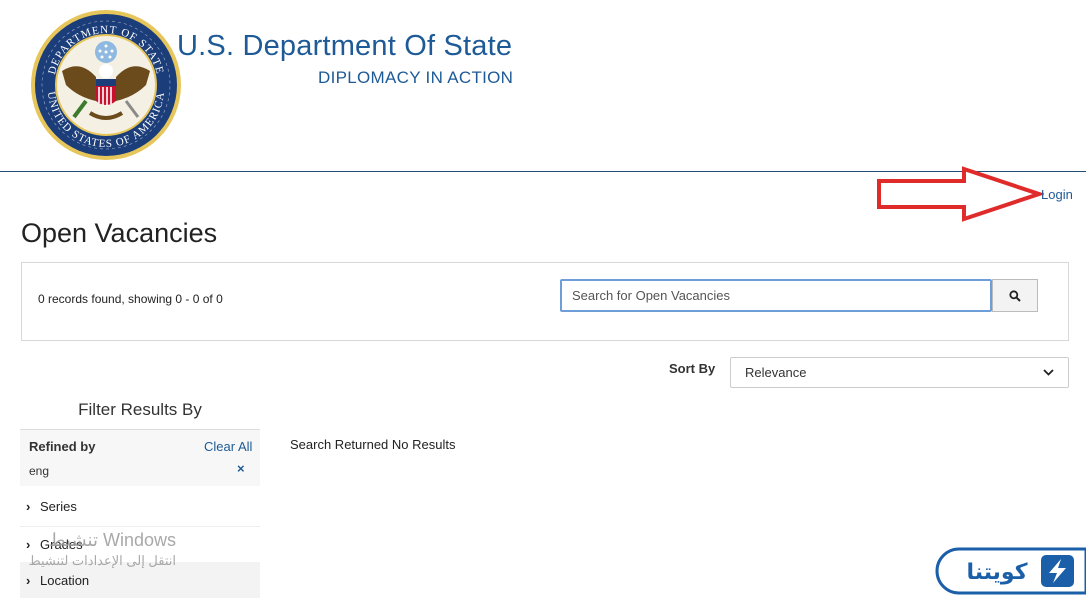  I want to click on brand-watermark-logo: كويتنا, so click(1010, 571).